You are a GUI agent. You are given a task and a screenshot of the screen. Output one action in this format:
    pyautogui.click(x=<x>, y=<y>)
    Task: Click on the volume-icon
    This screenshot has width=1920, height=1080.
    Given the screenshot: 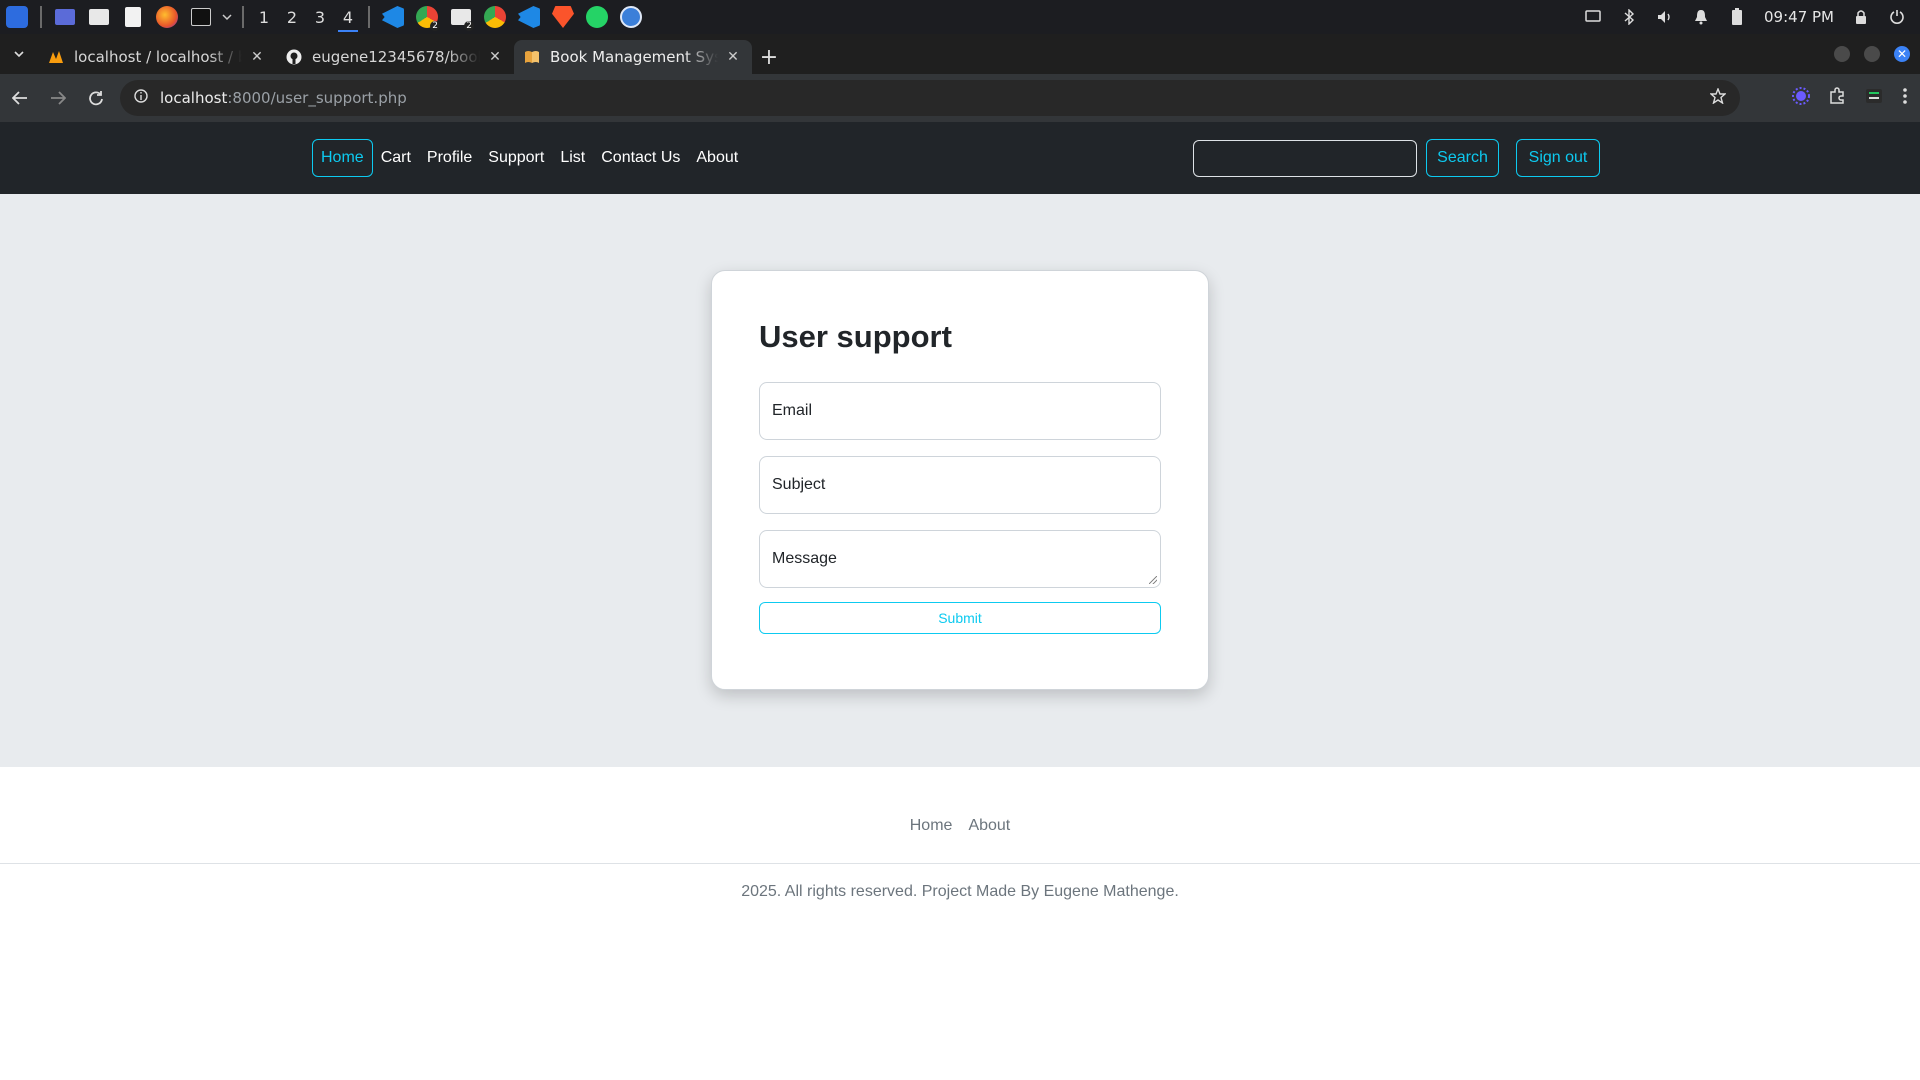 What is the action you would take?
    pyautogui.click(x=1665, y=17)
    